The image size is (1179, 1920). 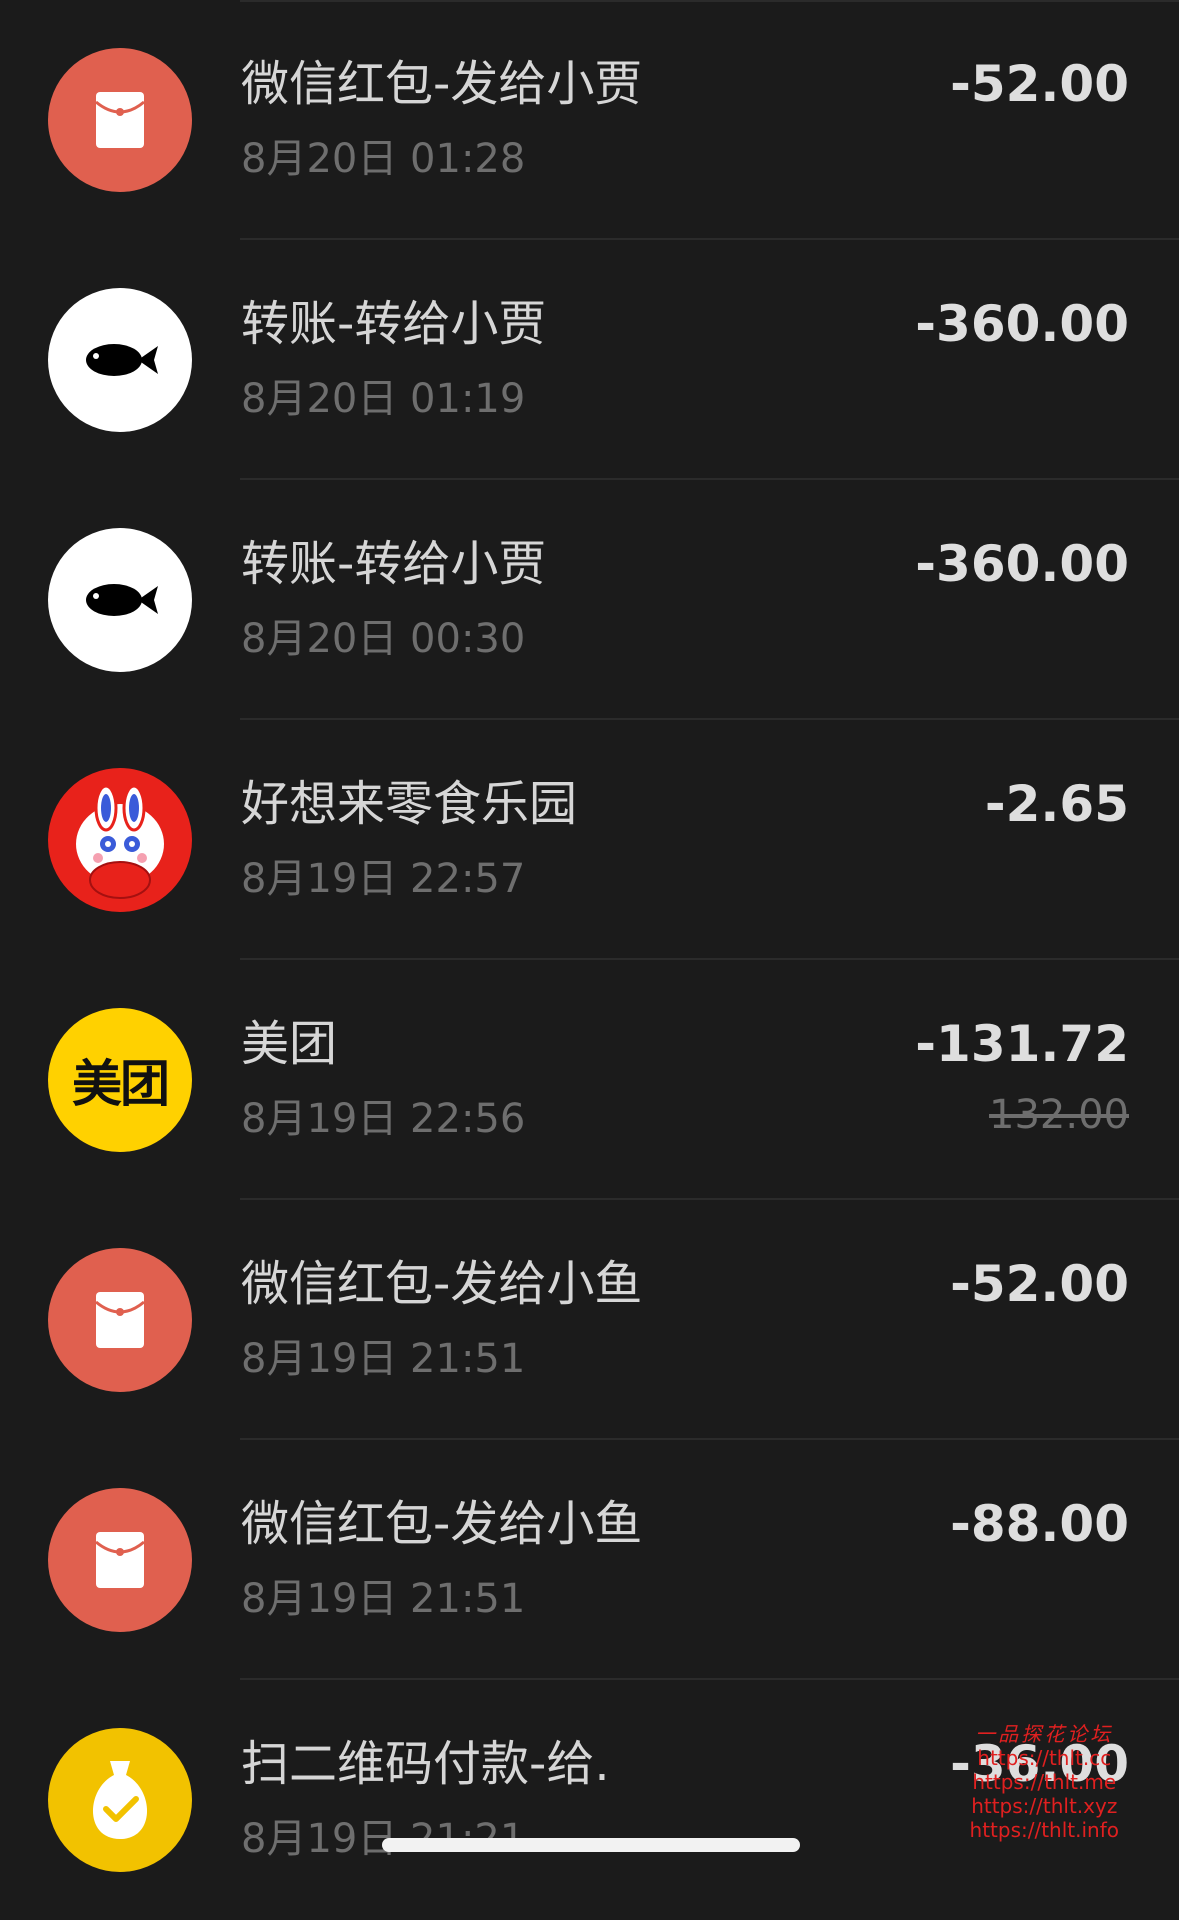 I want to click on meituan-logo-icon: 美团, so click(x=120, y=1080).